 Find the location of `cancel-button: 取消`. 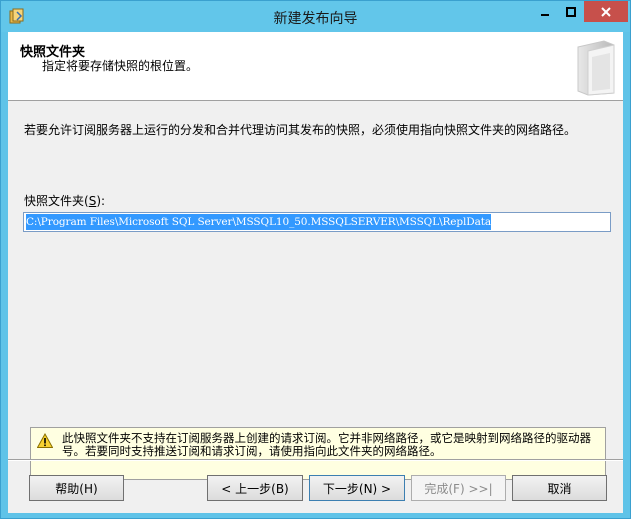

cancel-button: 取消 is located at coordinates (559, 488).